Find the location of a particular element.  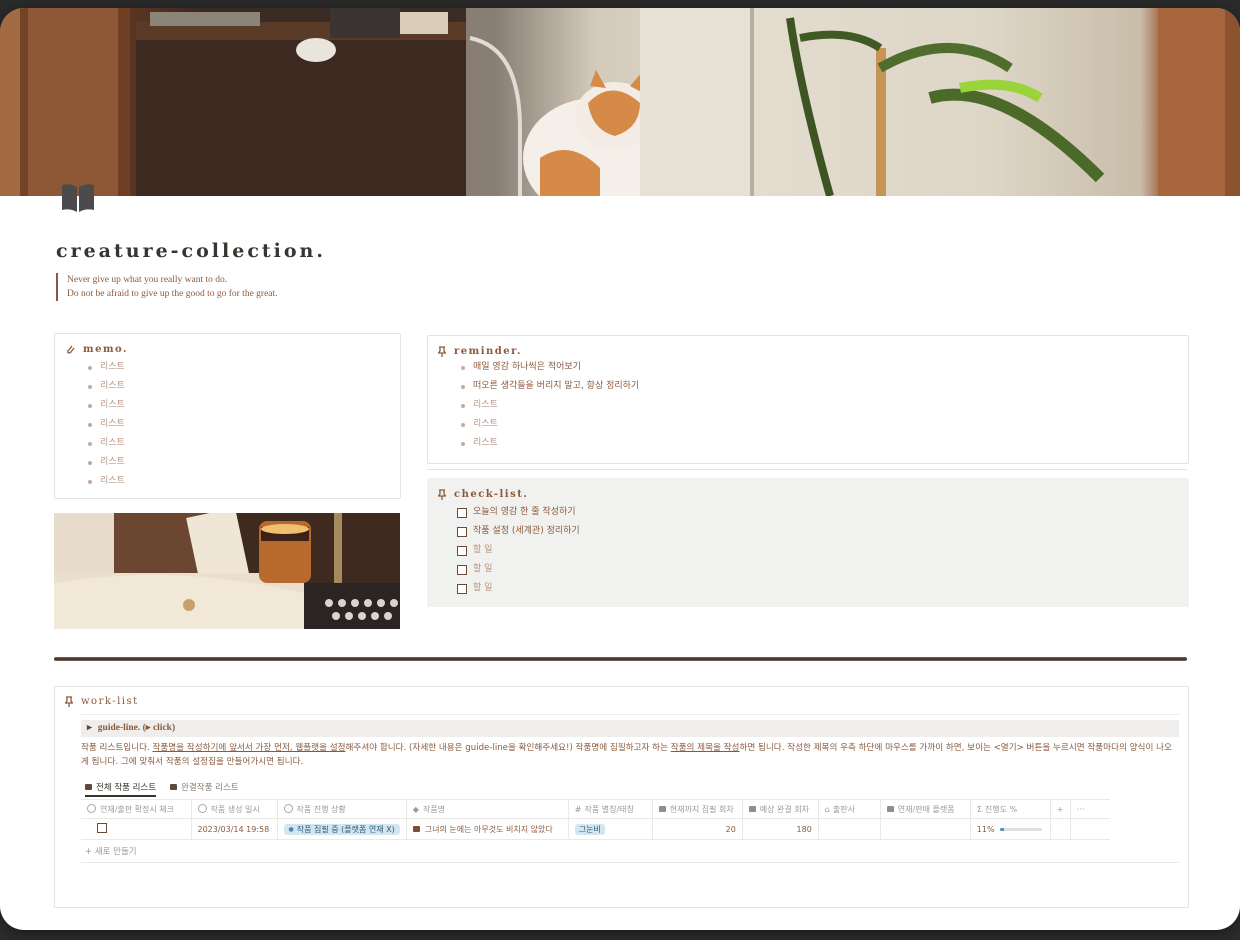

checklist-item: 작품 설정 (세계관) 정리하기 is located at coordinates (518, 531).